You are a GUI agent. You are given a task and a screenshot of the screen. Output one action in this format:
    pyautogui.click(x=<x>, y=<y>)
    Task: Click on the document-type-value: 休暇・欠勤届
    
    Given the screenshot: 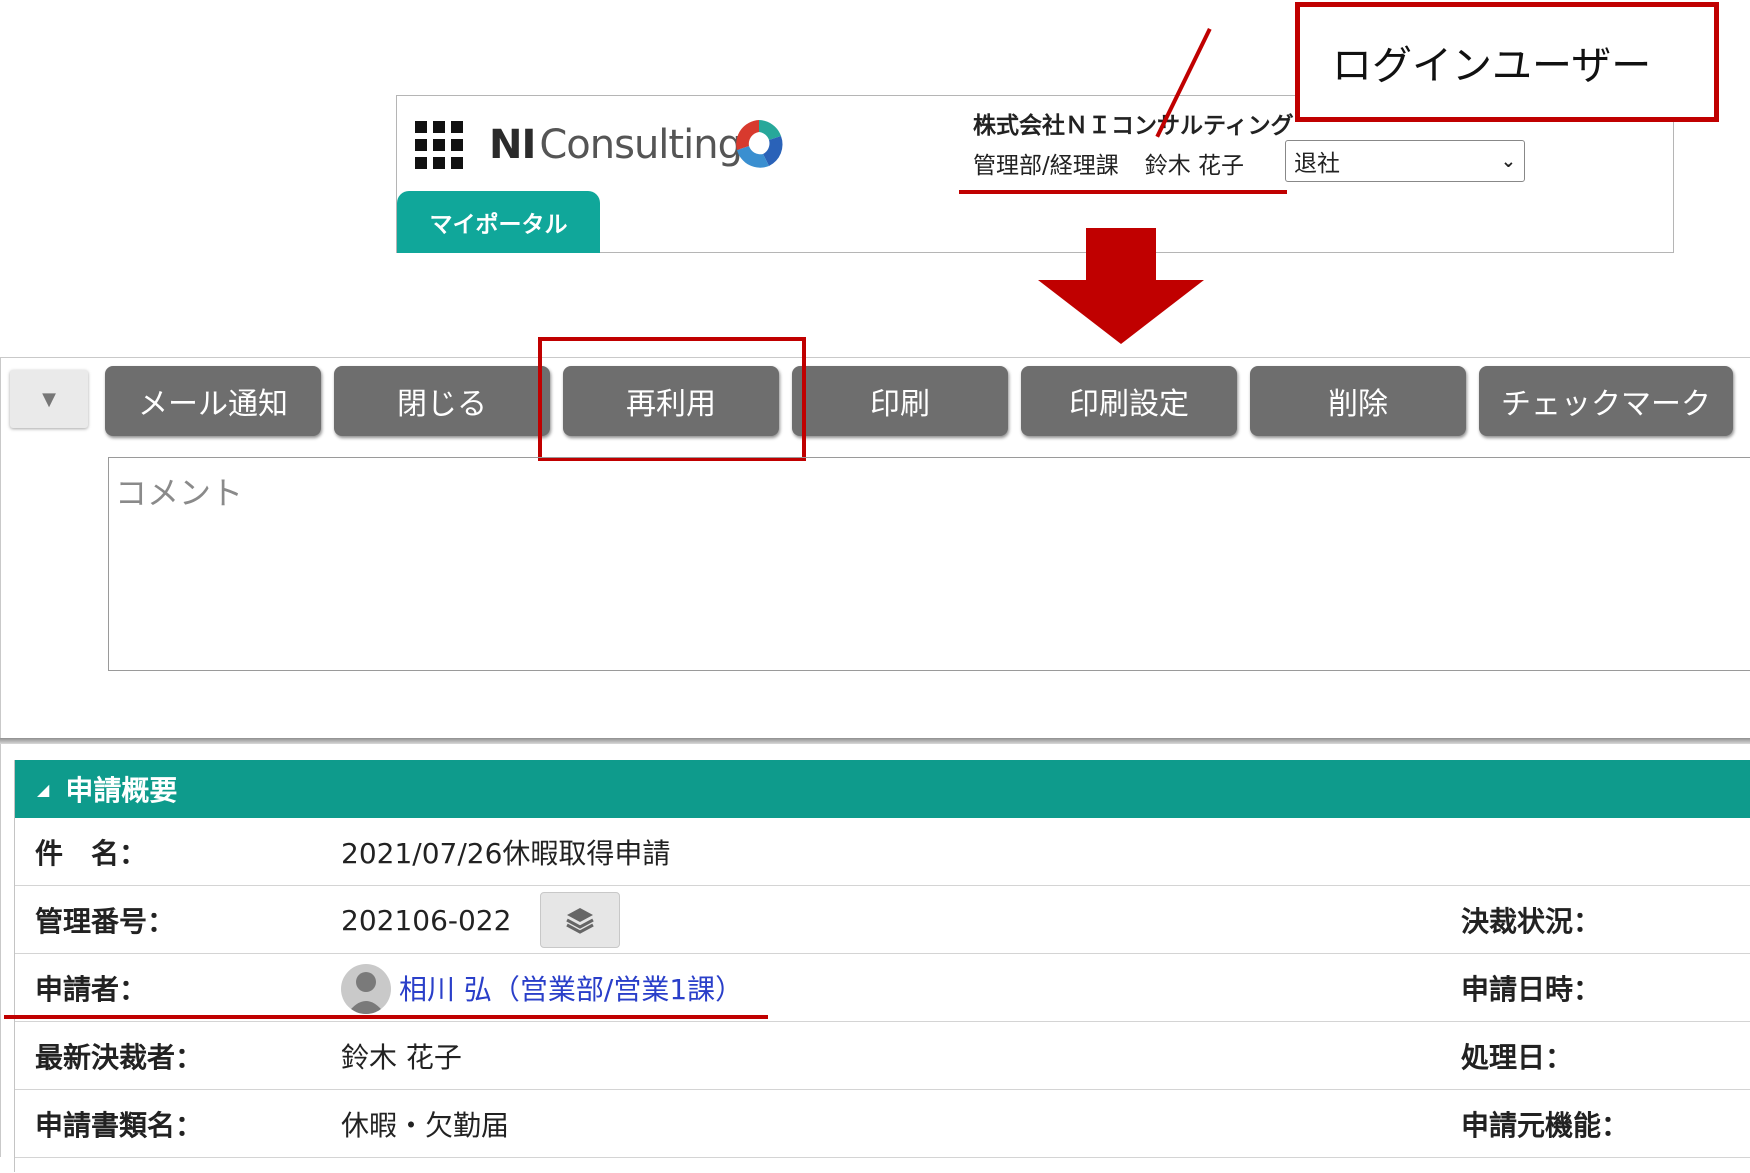 What is the action you would take?
    pyautogui.click(x=425, y=1125)
    